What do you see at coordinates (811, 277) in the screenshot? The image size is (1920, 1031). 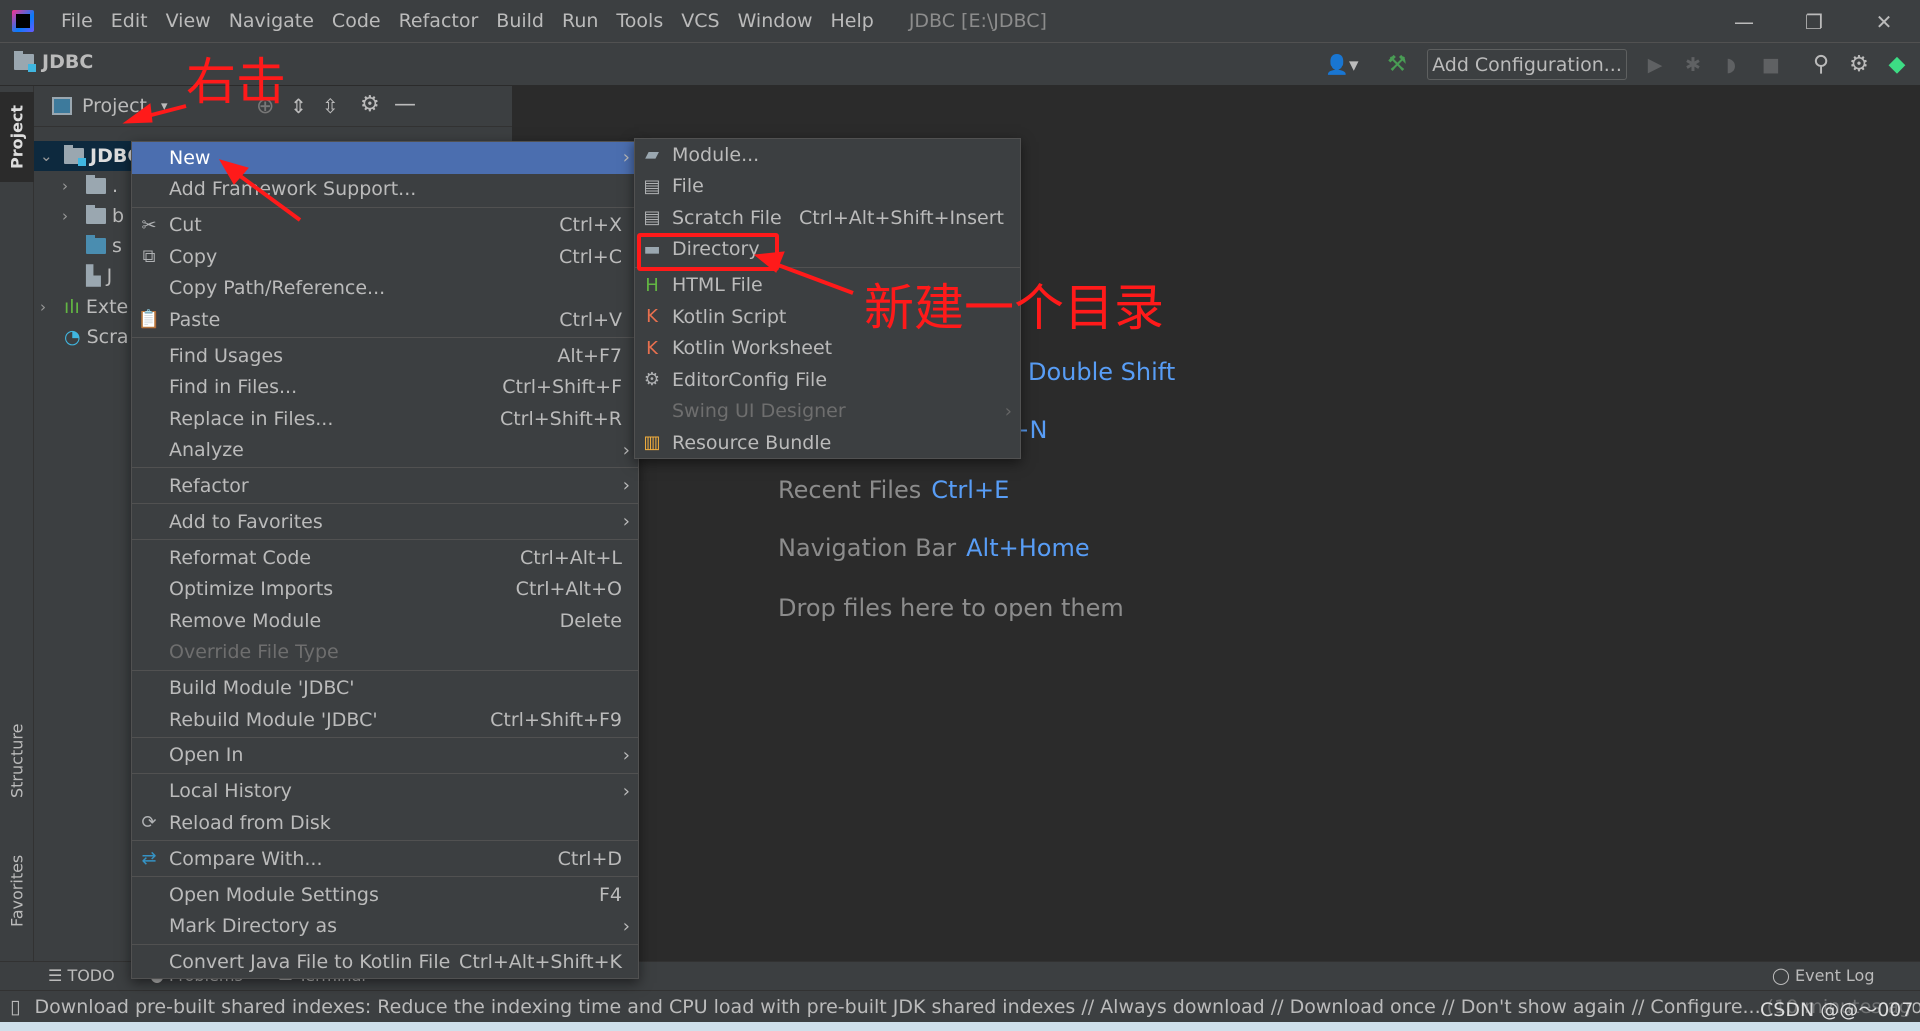 I see `arrow-to-directory` at bounding box center [811, 277].